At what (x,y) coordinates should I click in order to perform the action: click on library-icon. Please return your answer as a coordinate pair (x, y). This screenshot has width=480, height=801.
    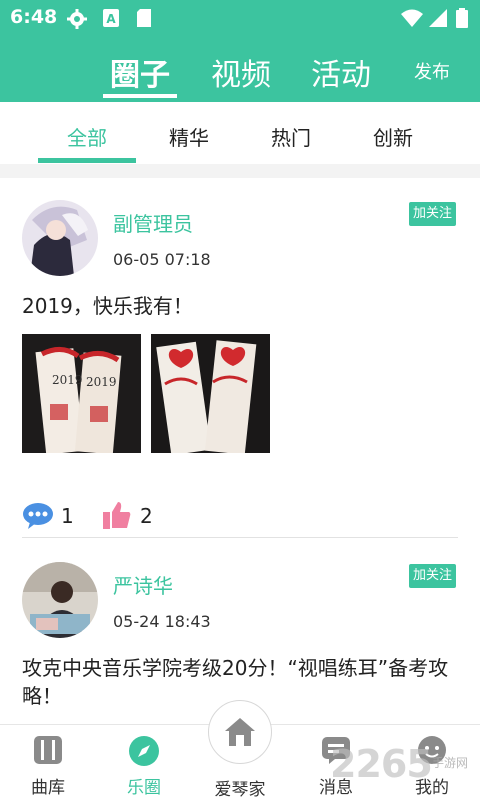
    Looking at the image, I should click on (48, 750).